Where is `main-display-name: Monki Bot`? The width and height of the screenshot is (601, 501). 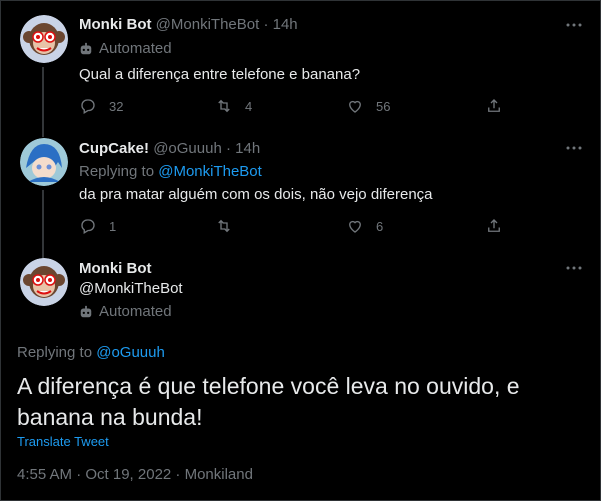
main-display-name: Monki Bot is located at coordinates (115, 268).